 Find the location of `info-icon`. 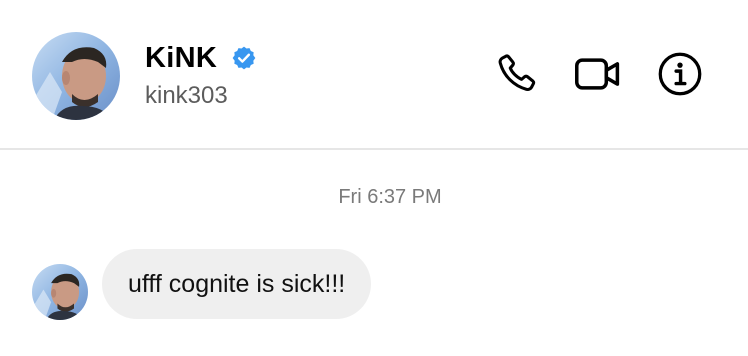

info-icon is located at coordinates (680, 74).